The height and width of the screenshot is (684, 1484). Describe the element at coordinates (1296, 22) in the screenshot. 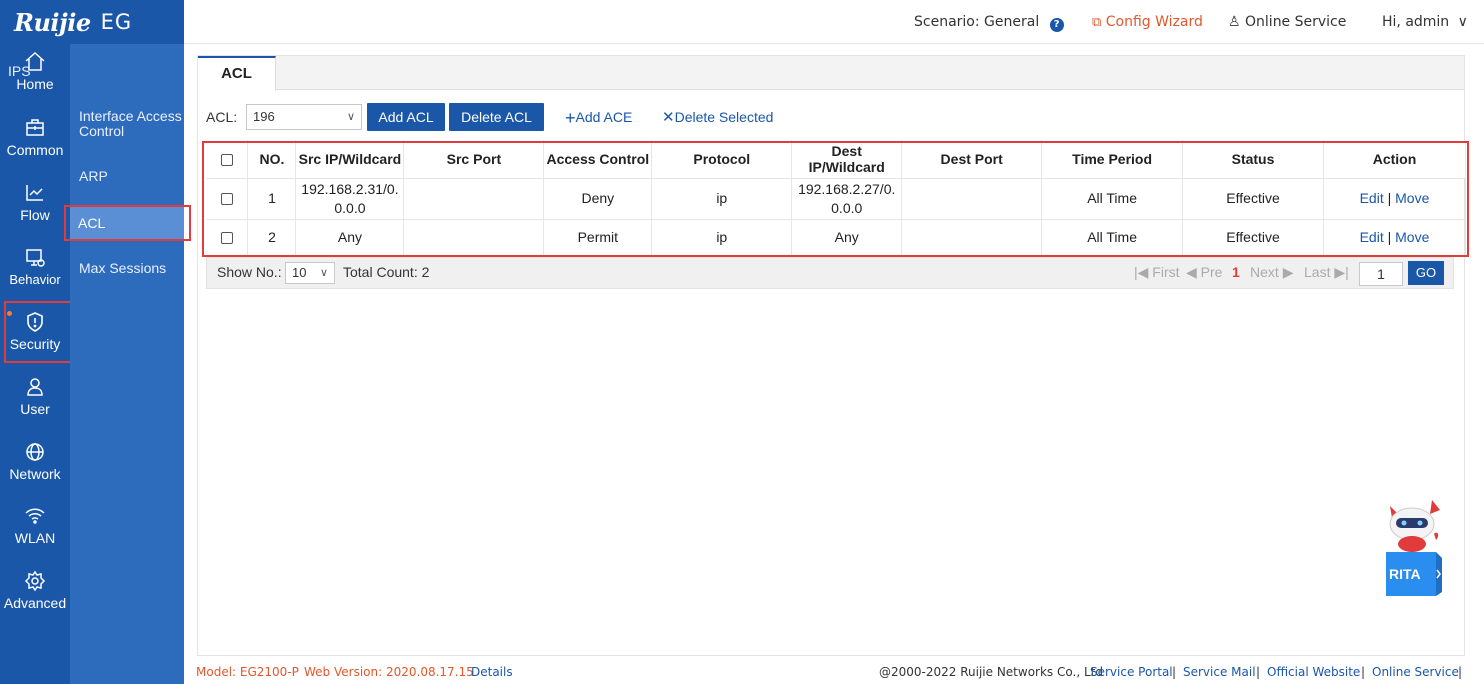

I see `online-service-label: Online Service` at that location.